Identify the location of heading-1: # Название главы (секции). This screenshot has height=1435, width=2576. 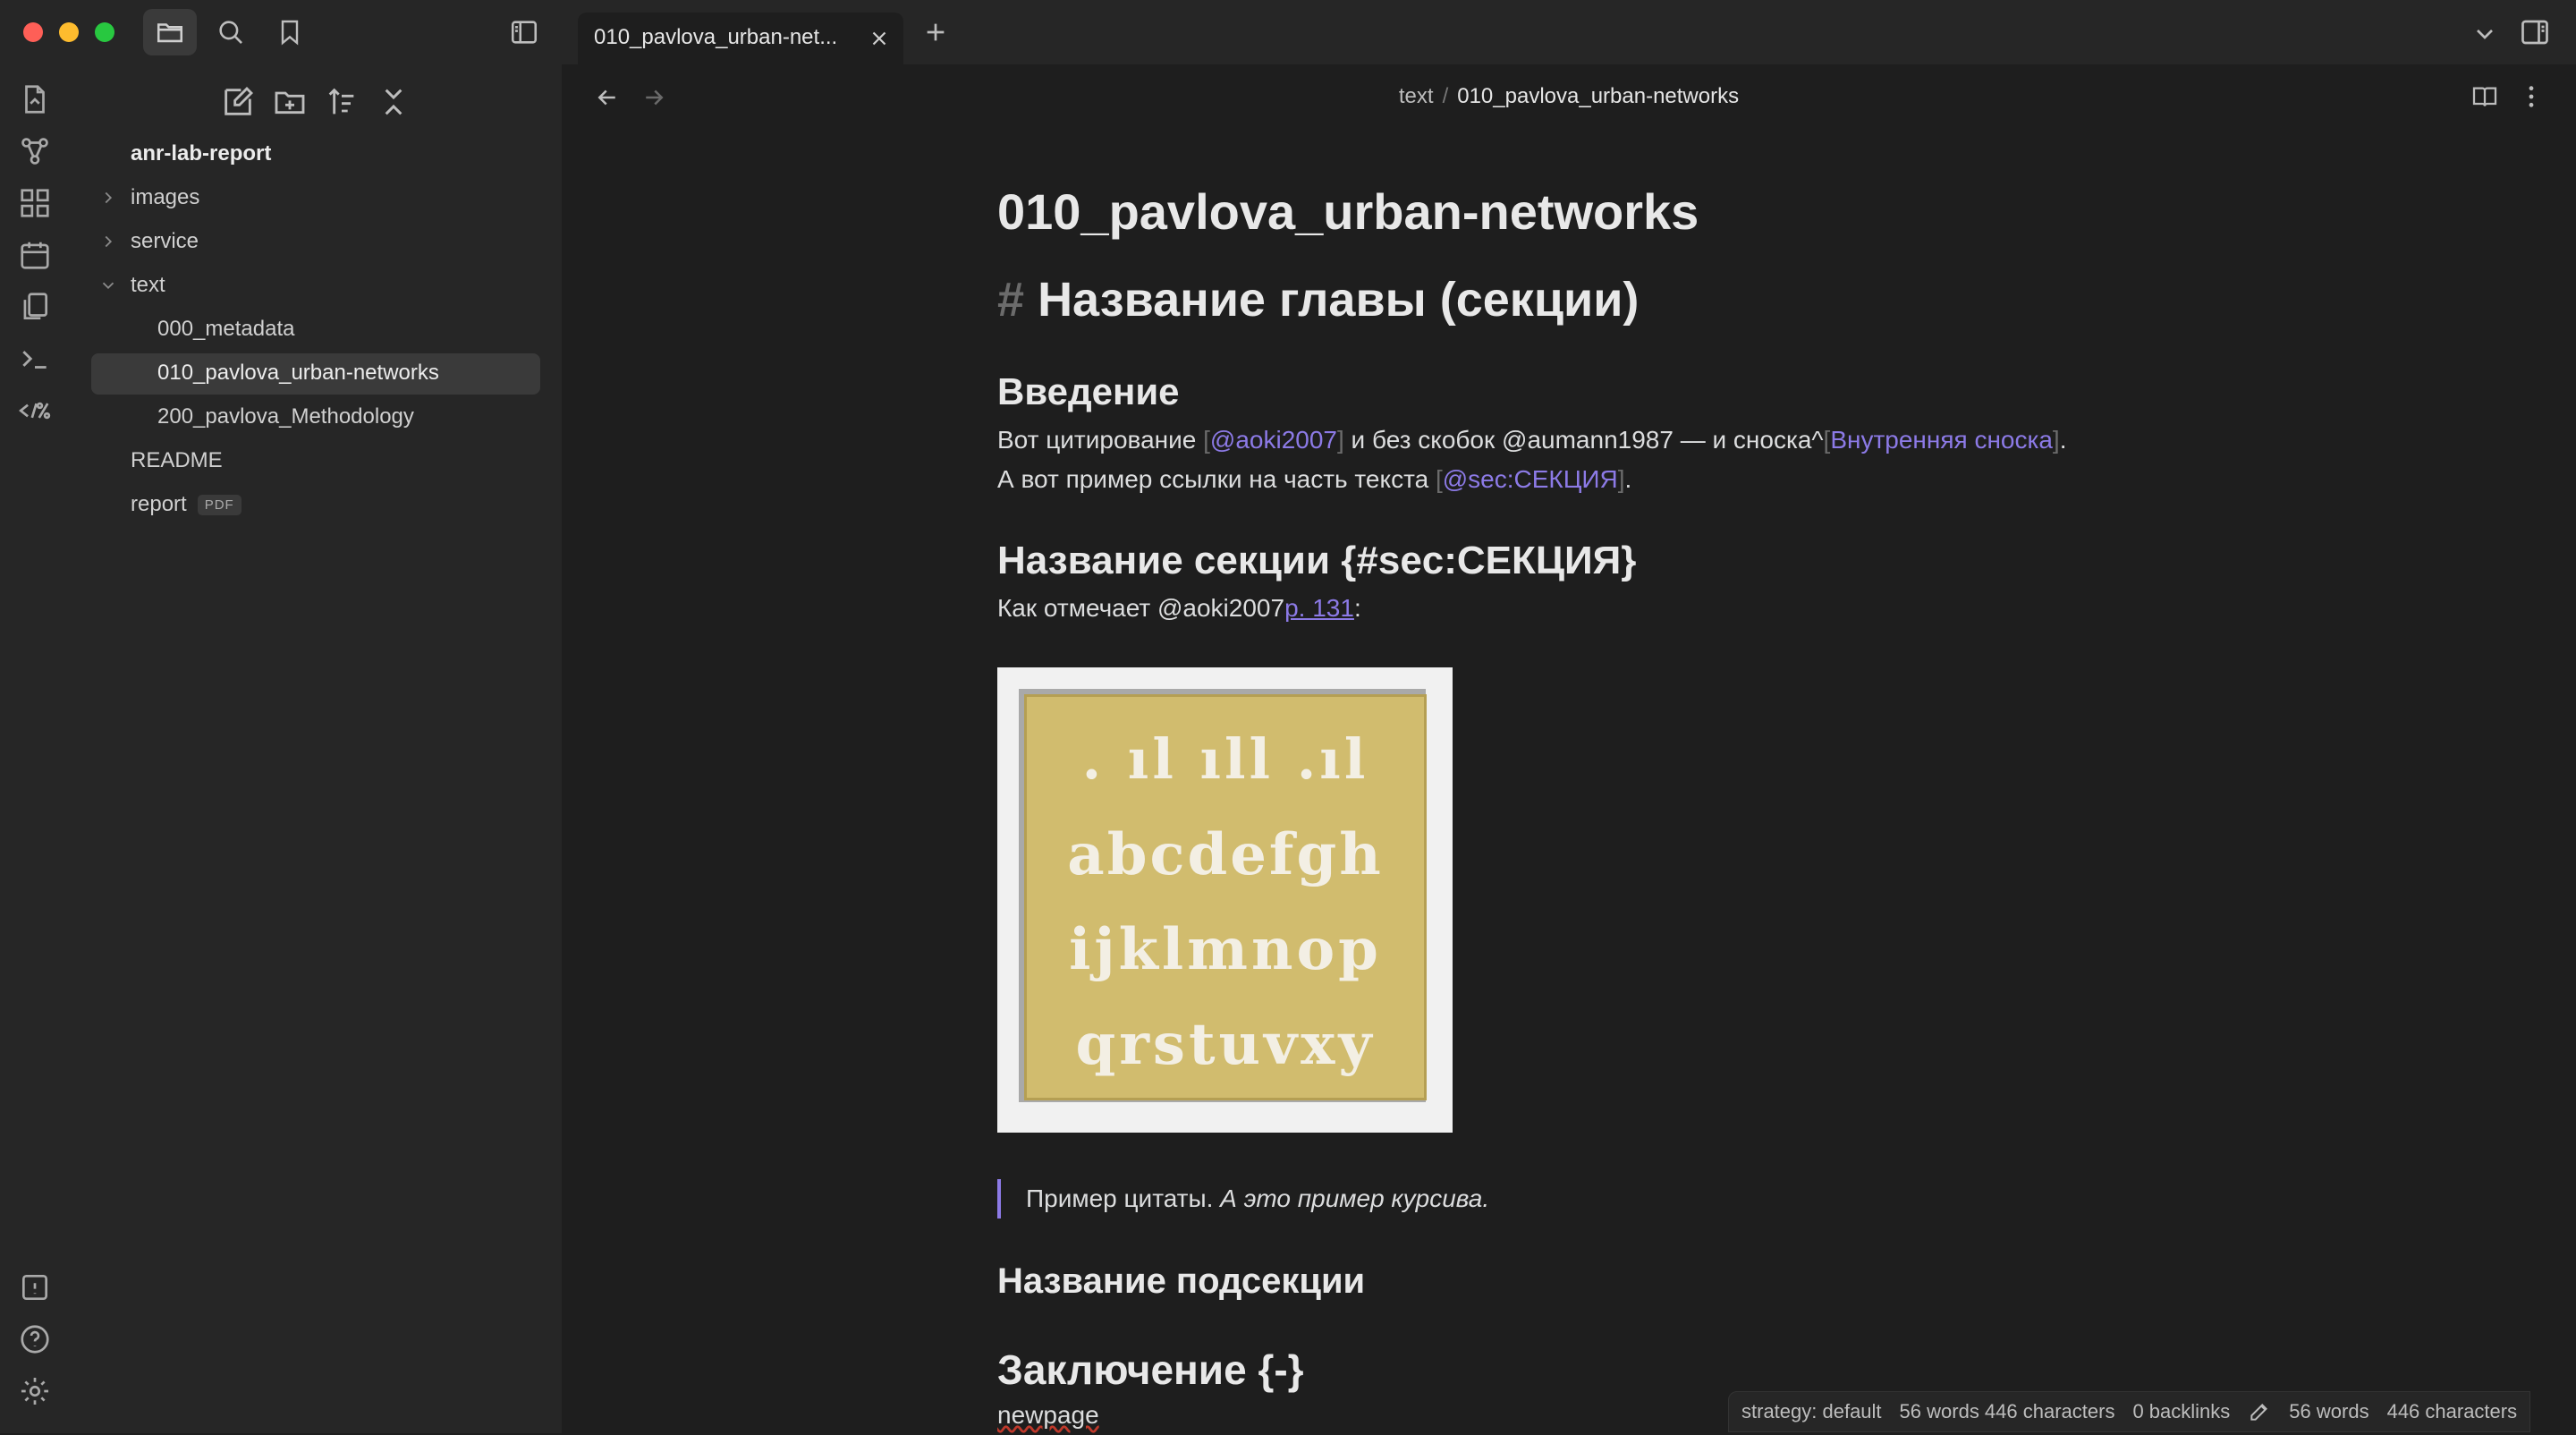
(1318, 299).